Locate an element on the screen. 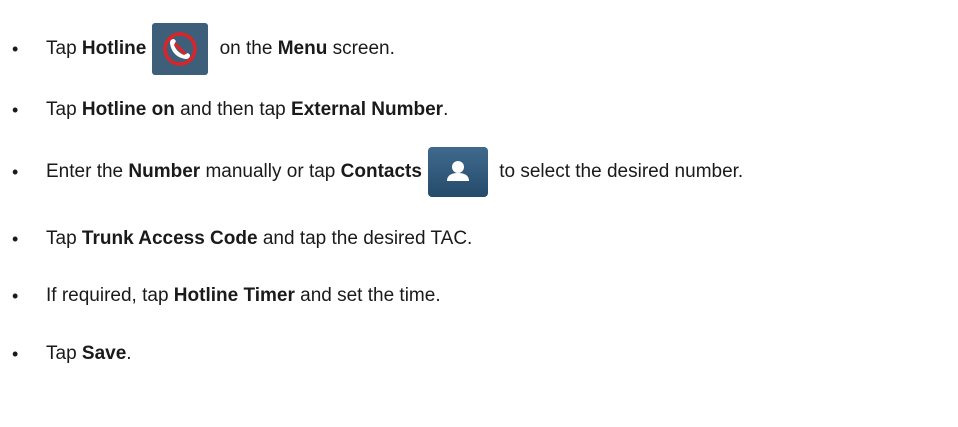 The height and width of the screenshot is (427, 958). step-text-part: on the is located at coordinates (246, 48).